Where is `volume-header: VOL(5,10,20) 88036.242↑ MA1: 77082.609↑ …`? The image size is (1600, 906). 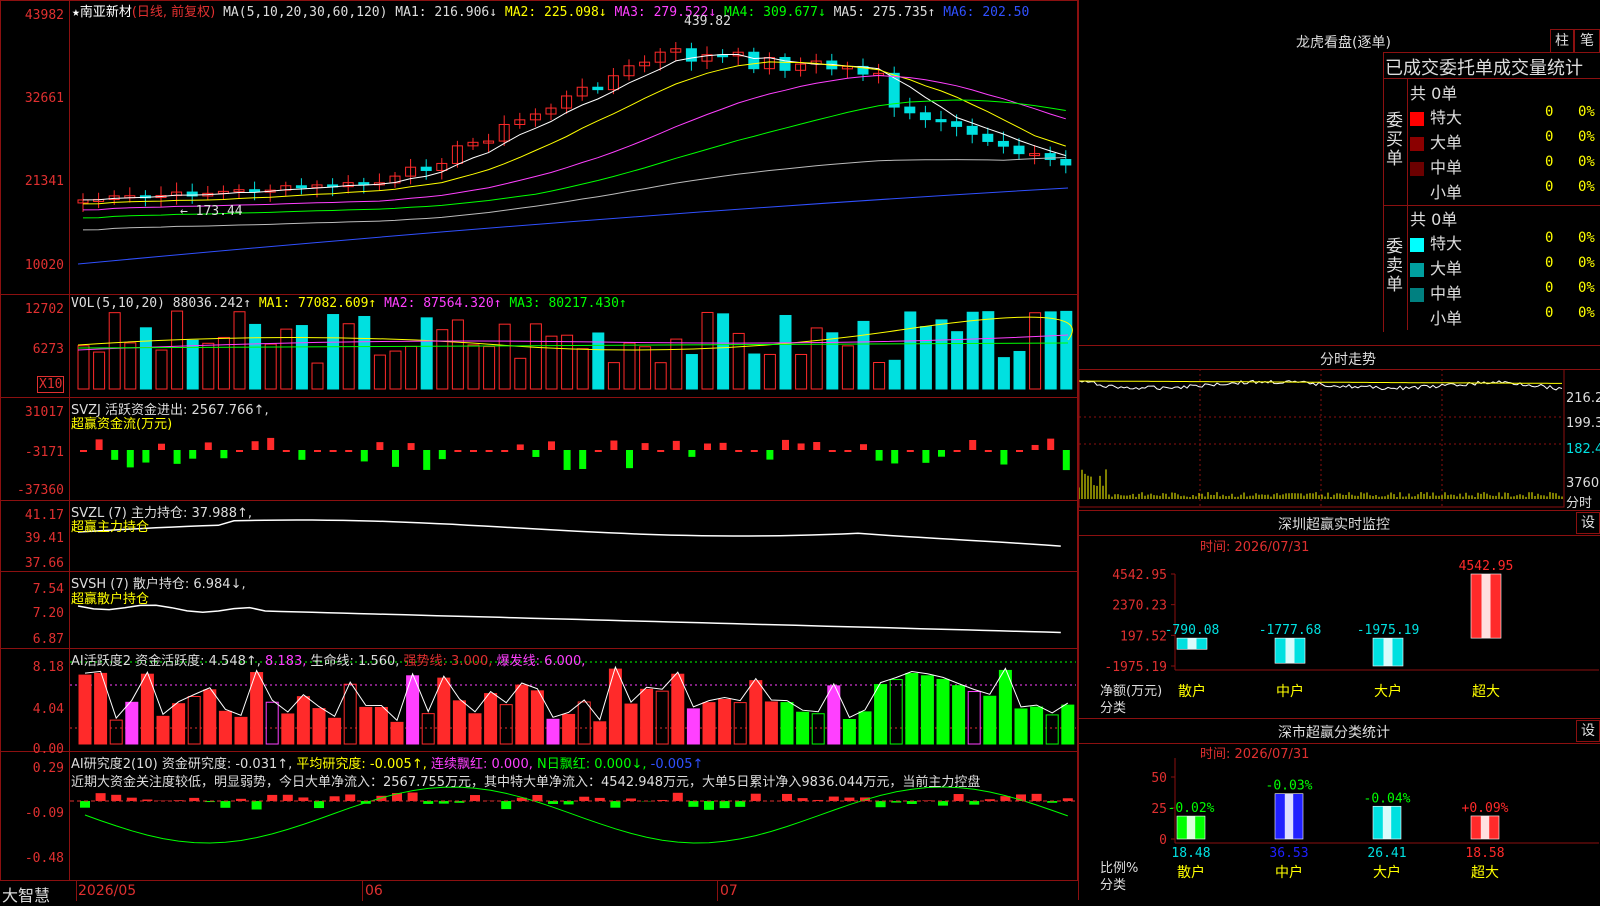 volume-header: VOL(5,10,20) 88036.242↑ MA1: 77082.609↑ … is located at coordinates (349, 303).